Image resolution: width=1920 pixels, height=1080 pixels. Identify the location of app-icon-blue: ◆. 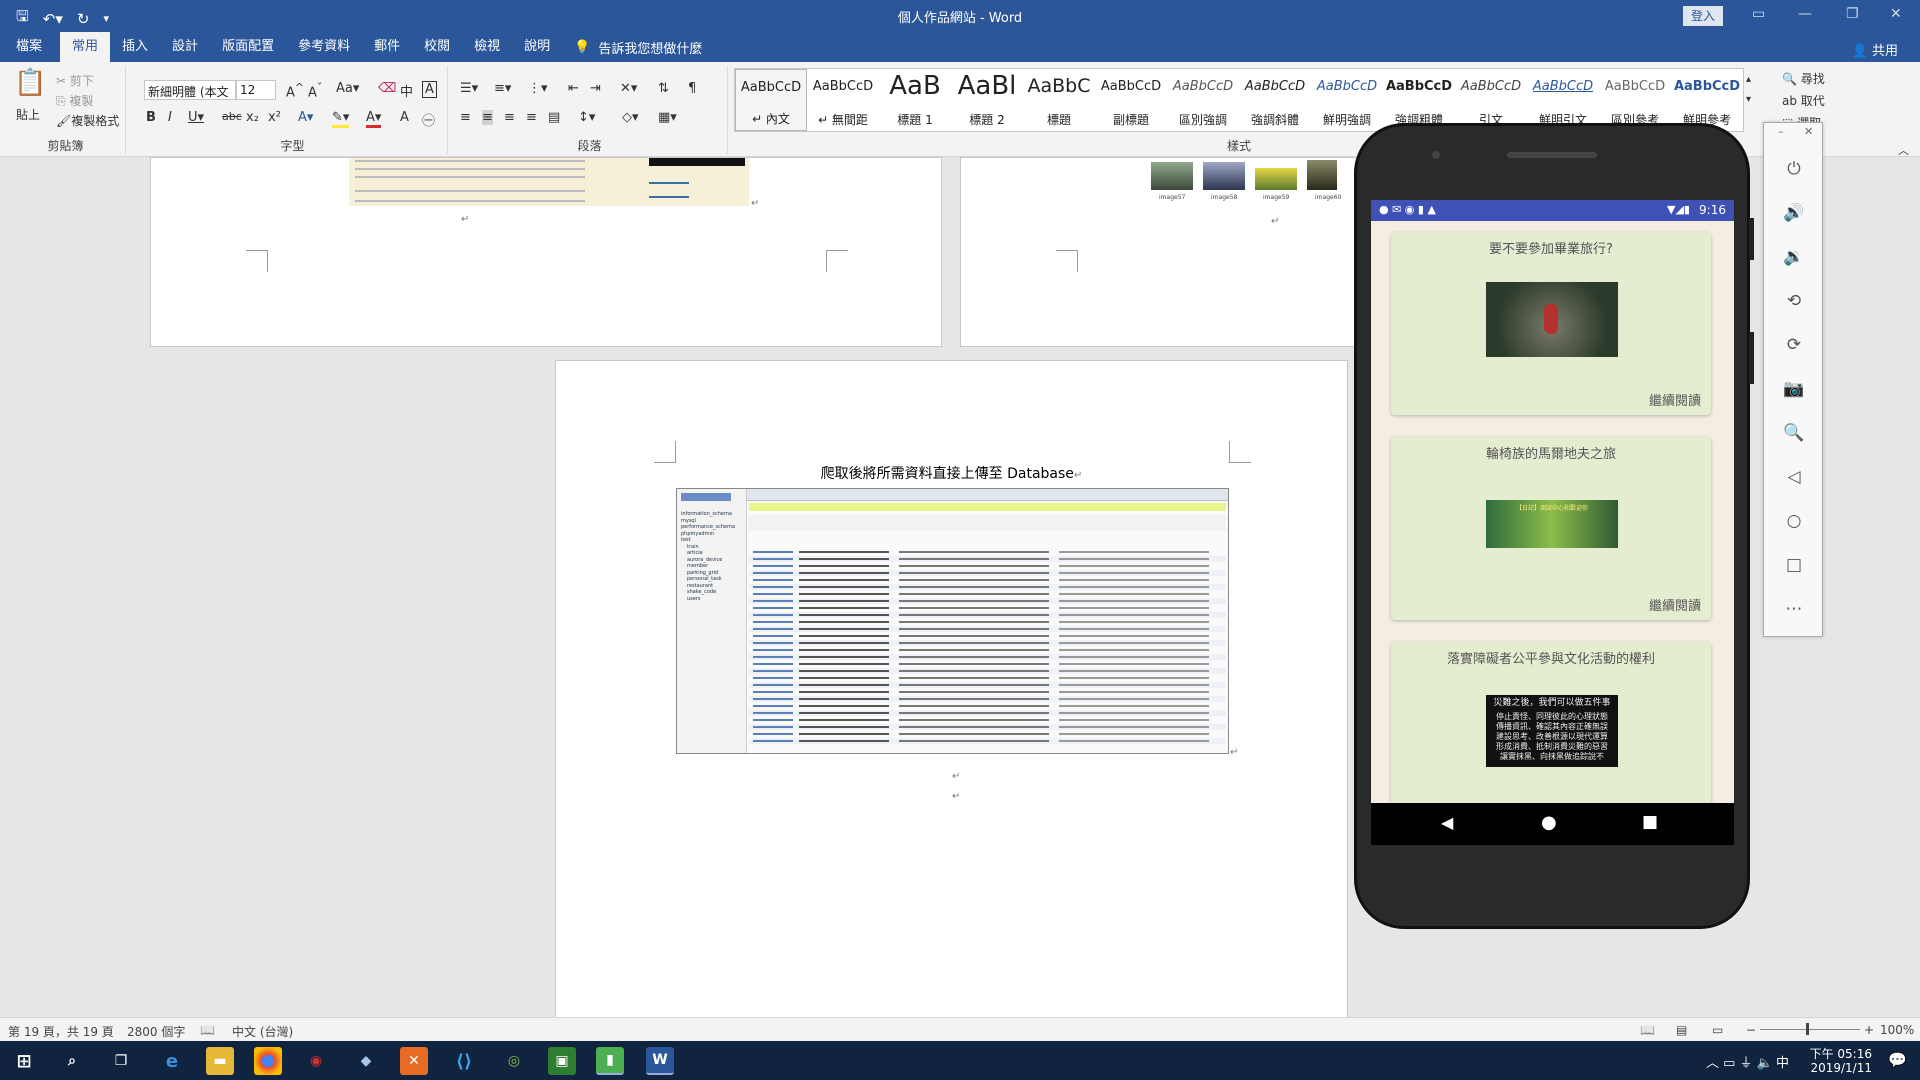
(366, 1061).